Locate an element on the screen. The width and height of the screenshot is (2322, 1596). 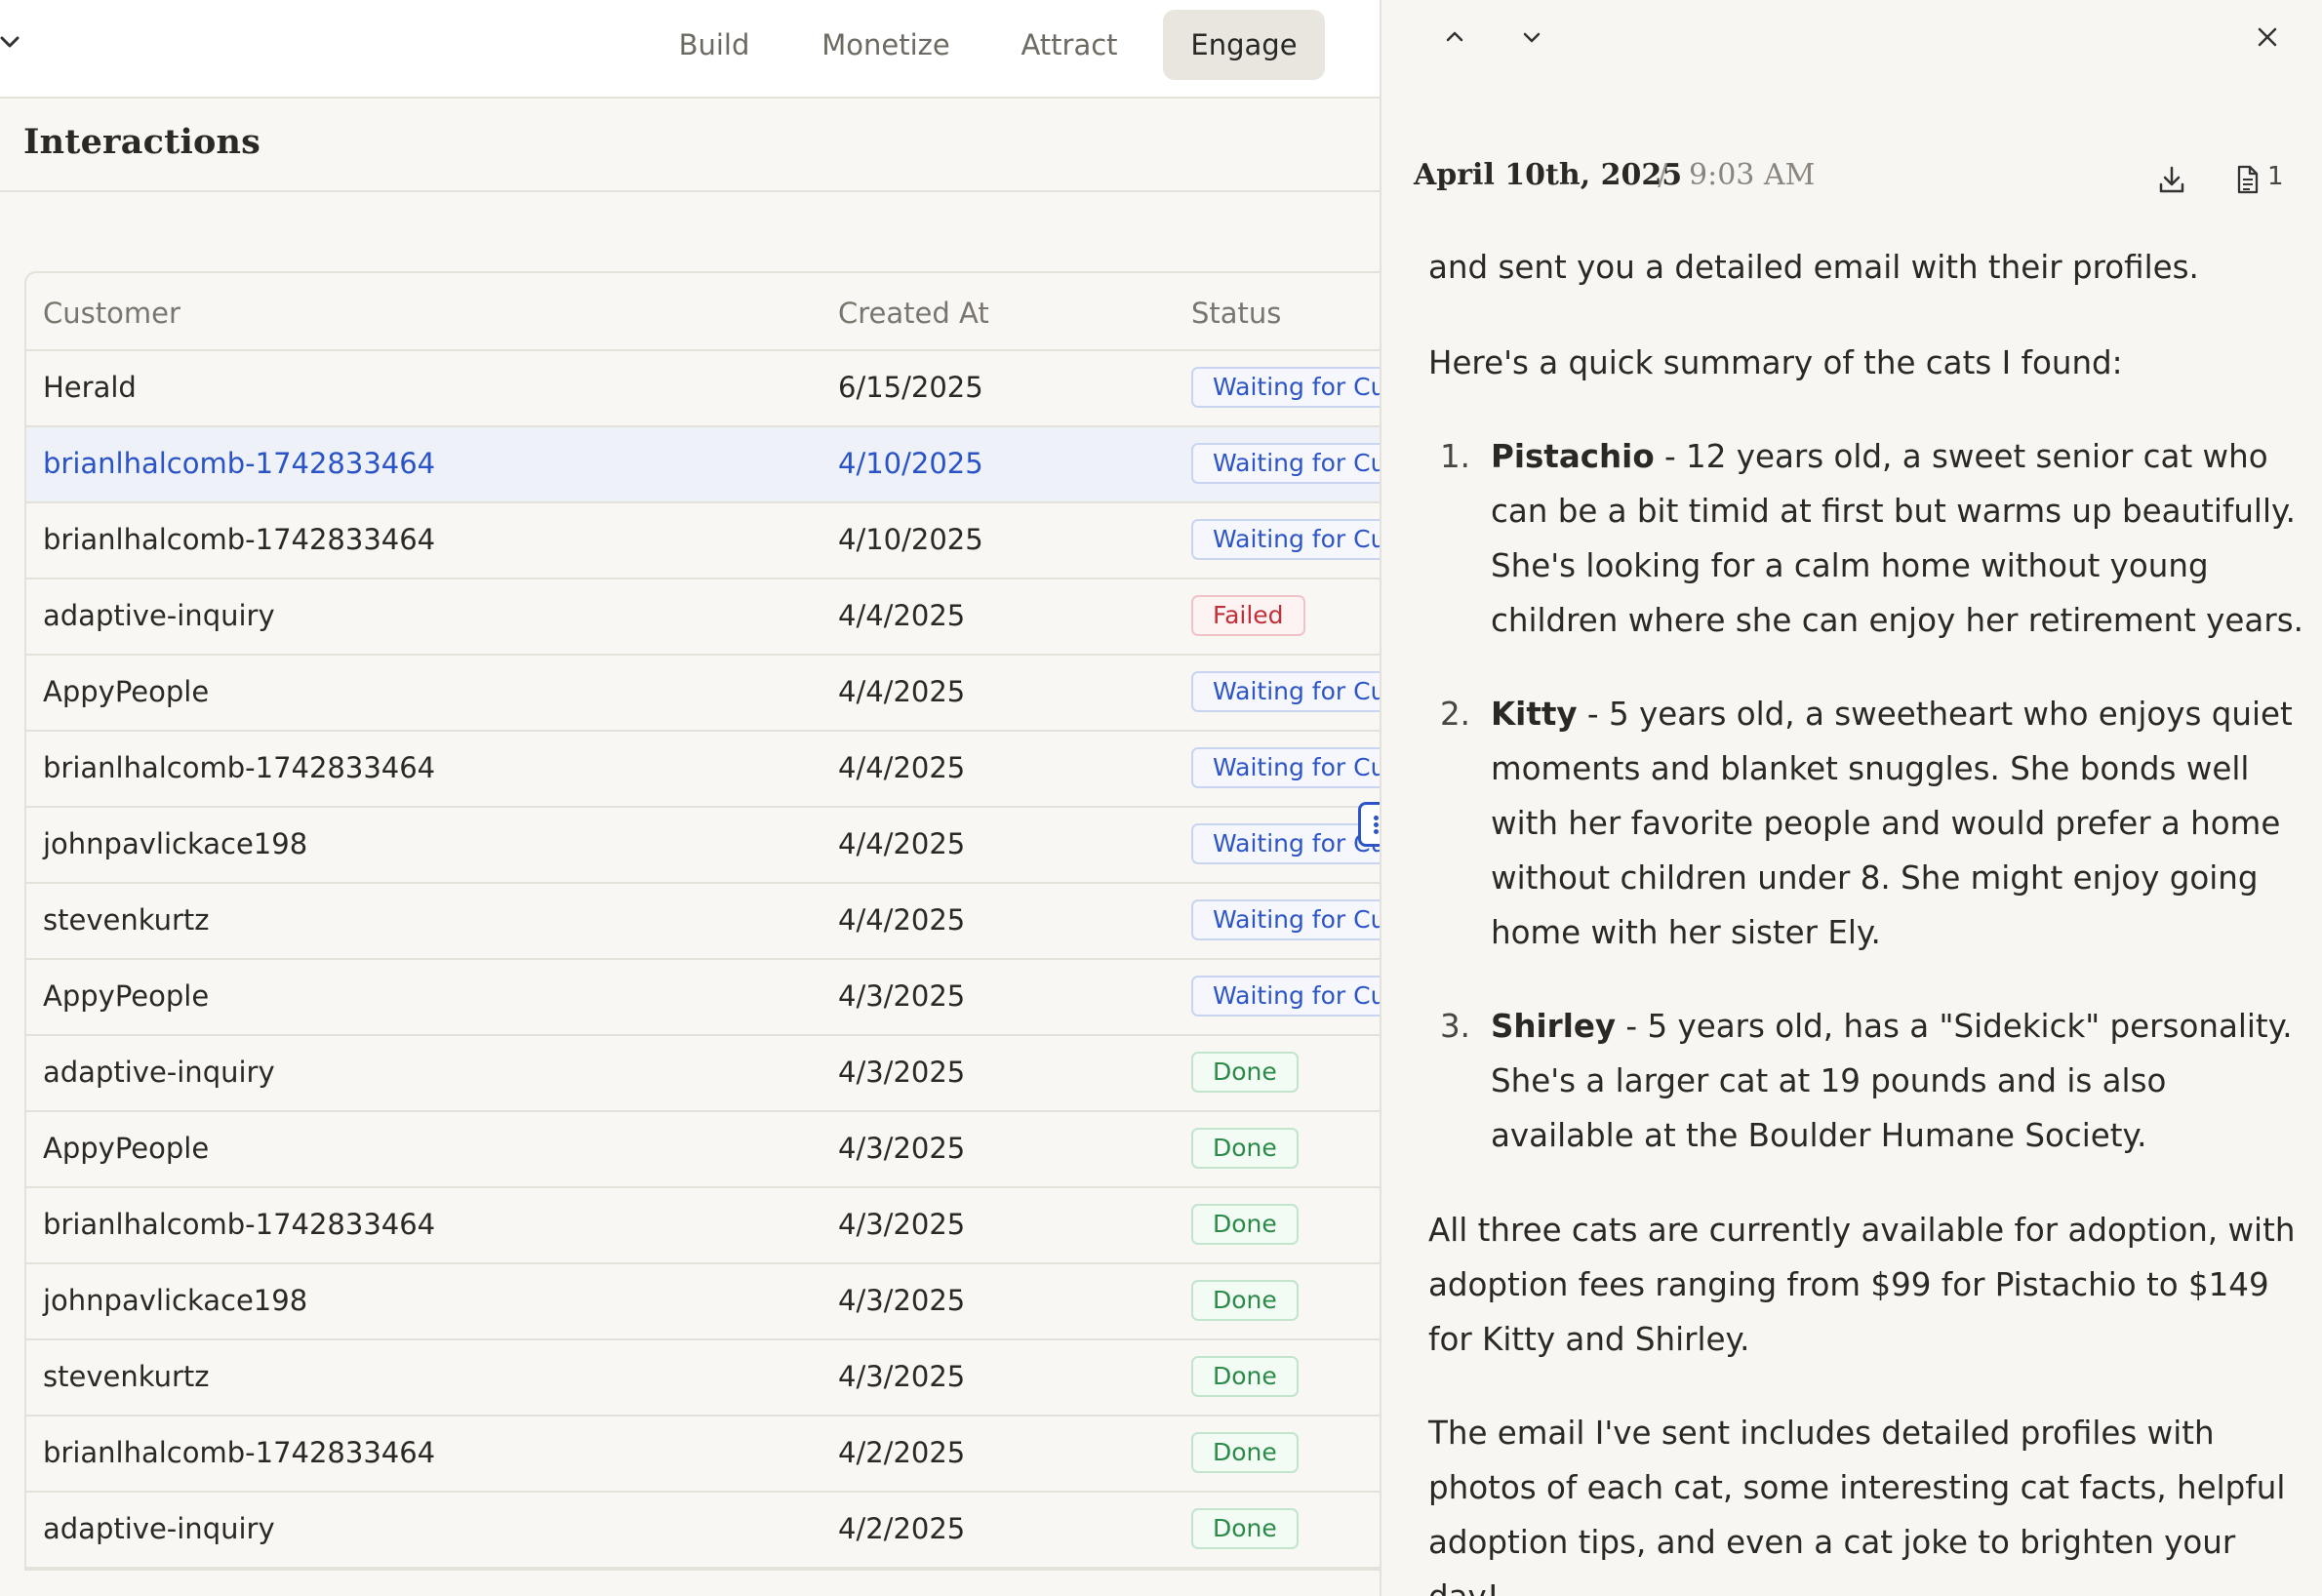
tab-monetize: Monetize is located at coordinates (886, 45).